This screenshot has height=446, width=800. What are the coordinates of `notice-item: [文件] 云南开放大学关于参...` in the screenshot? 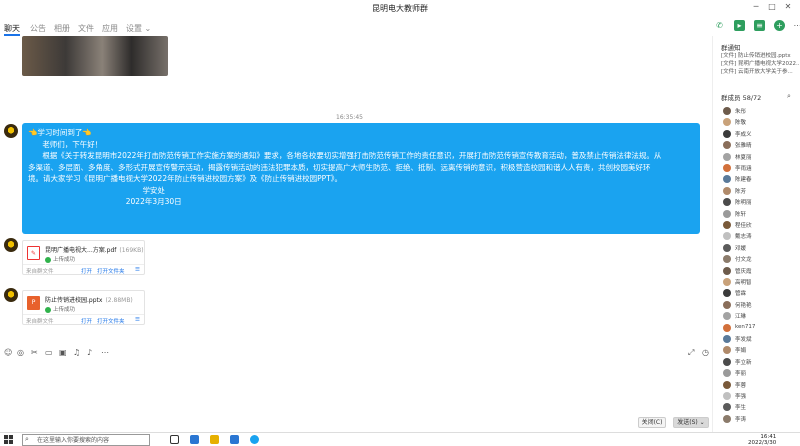 It's located at (760, 71).